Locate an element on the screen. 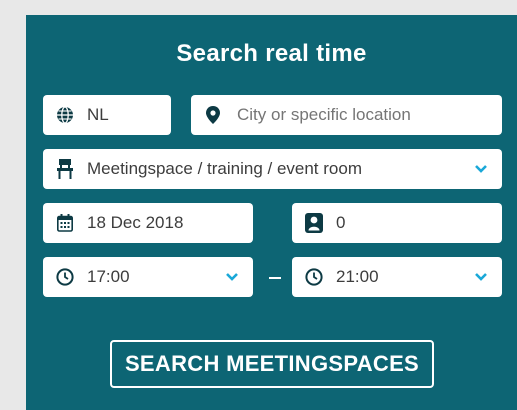  time-to-select: 21:00 is located at coordinates (397, 277).